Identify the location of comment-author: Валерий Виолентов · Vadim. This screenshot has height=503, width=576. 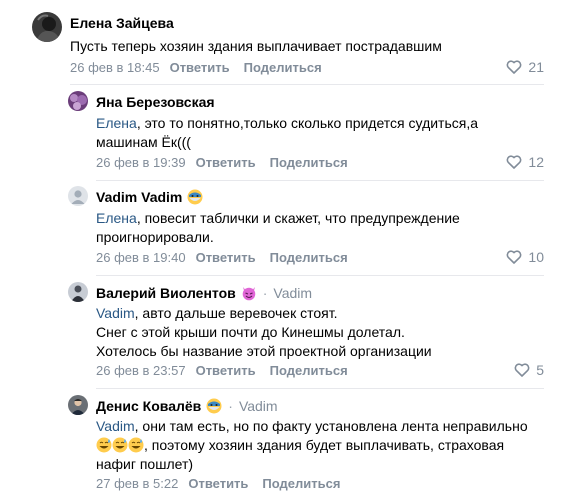
(204, 293).